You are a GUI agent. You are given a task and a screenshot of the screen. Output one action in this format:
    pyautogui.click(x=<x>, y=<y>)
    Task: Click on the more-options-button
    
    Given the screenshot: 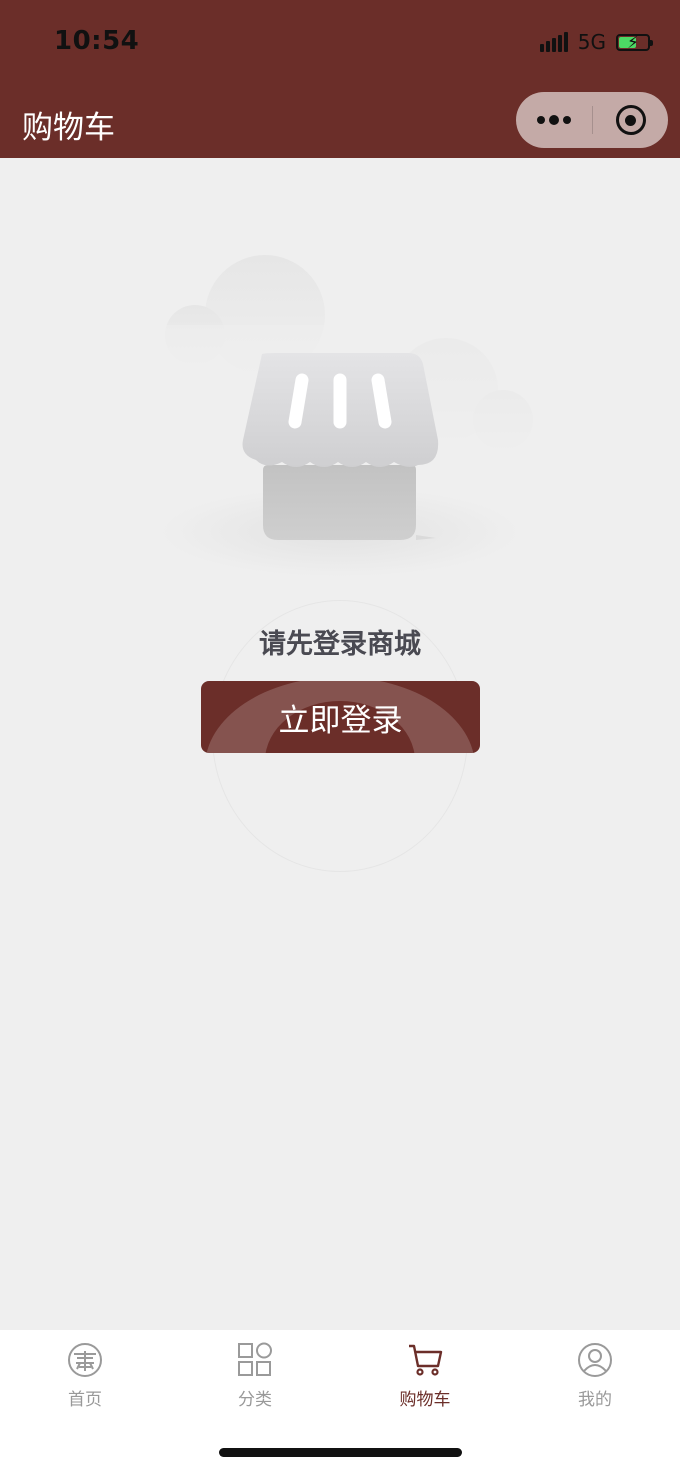 What is the action you would take?
    pyautogui.click(x=554, y=120)
    